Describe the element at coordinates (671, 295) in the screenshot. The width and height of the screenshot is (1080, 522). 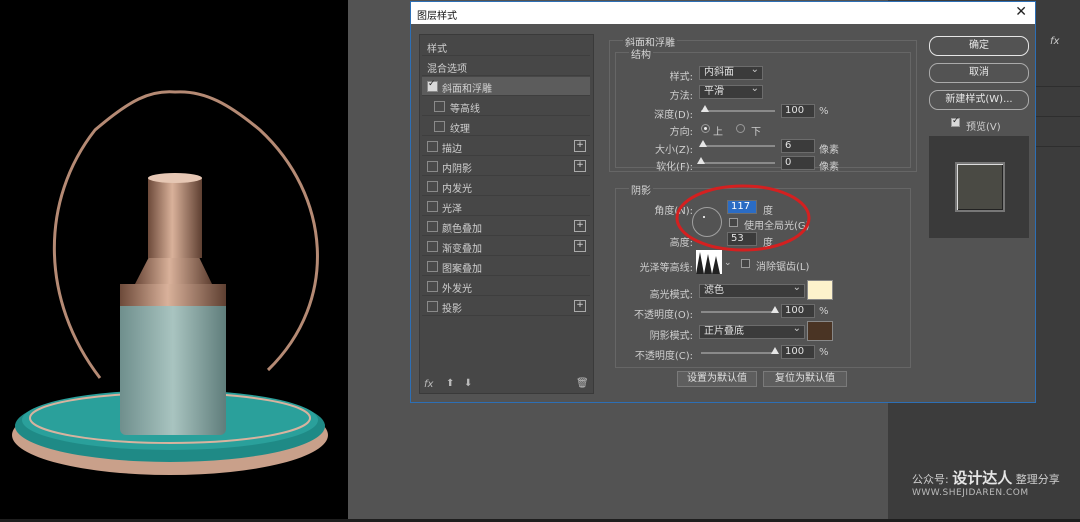
I see `highlight-mode-label: 高光模式:` at that location.